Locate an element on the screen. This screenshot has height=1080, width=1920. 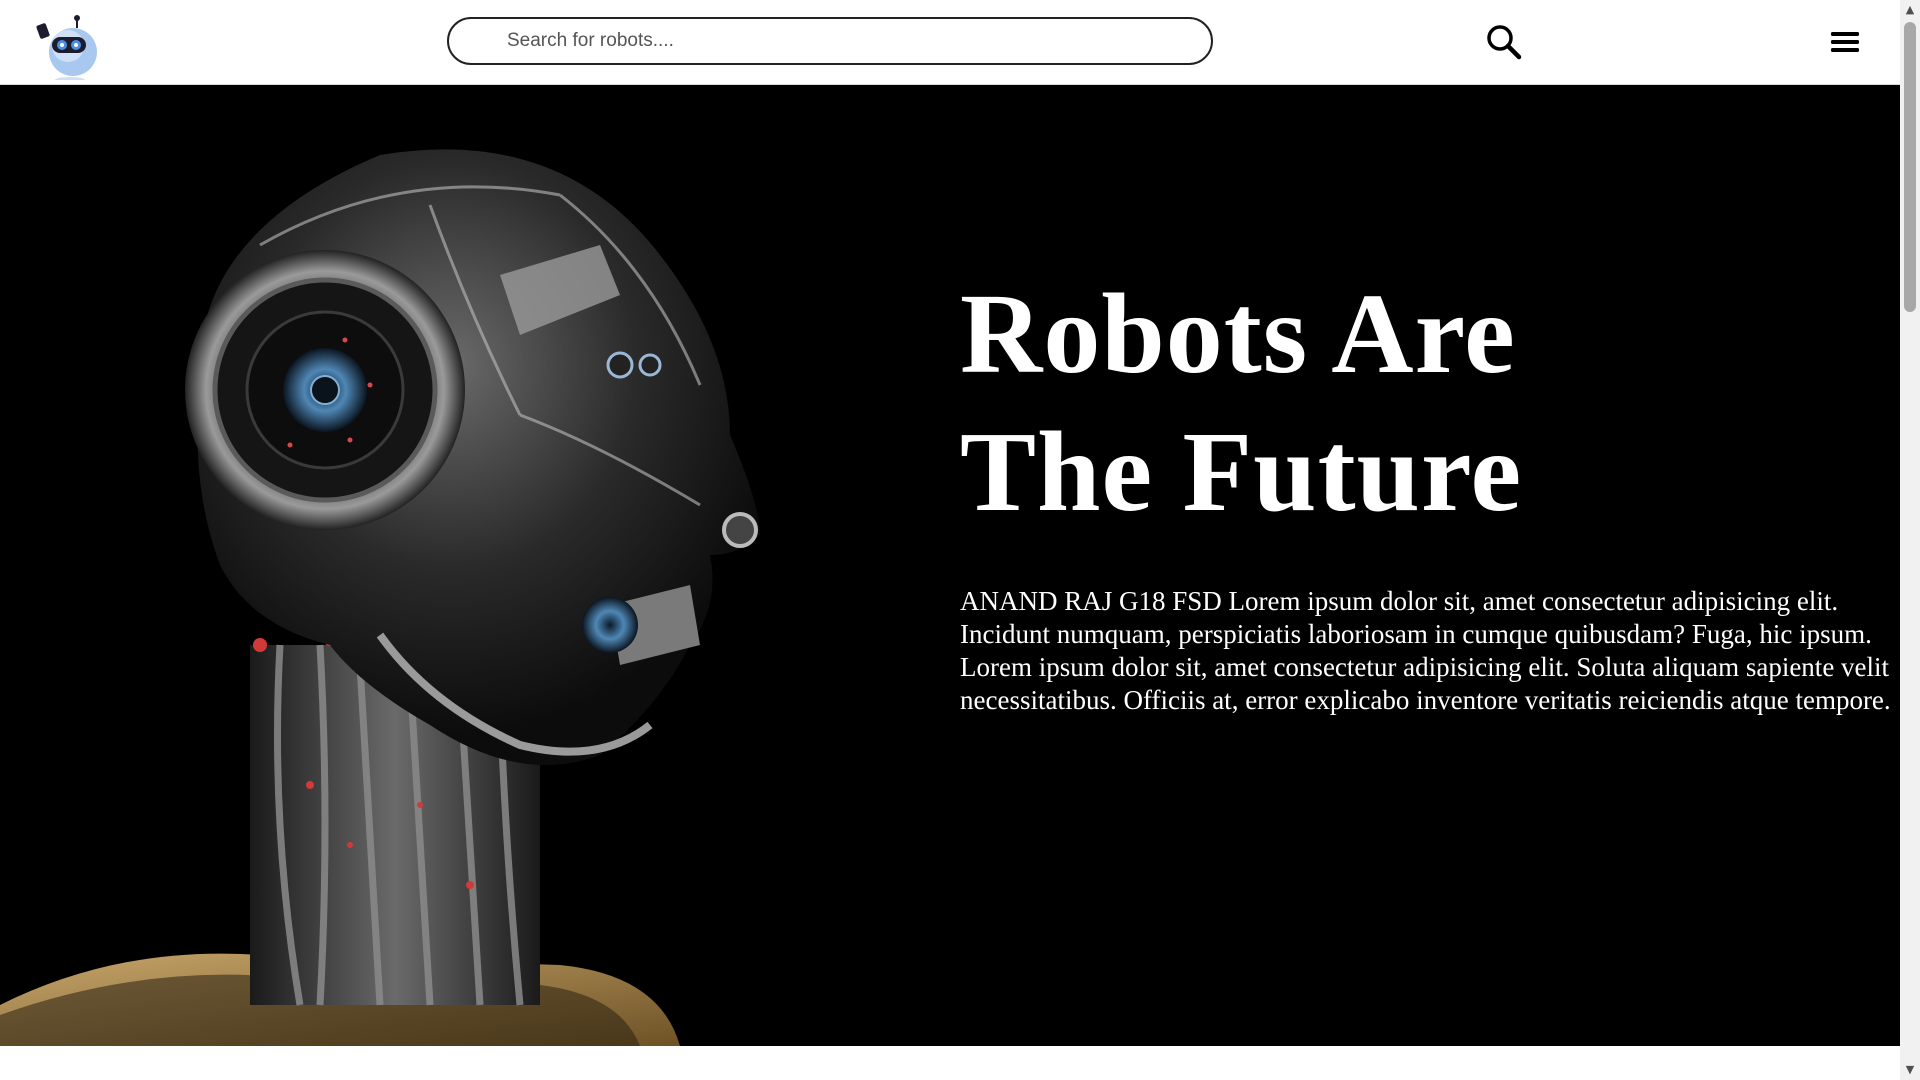
search-bar is located at coordinates (830, 41).